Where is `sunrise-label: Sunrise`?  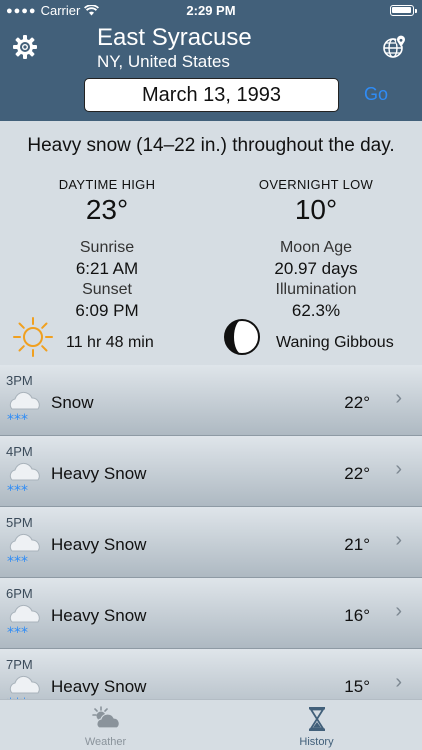
sunrise-label: Sunrise is located at coordinates (107, 247).